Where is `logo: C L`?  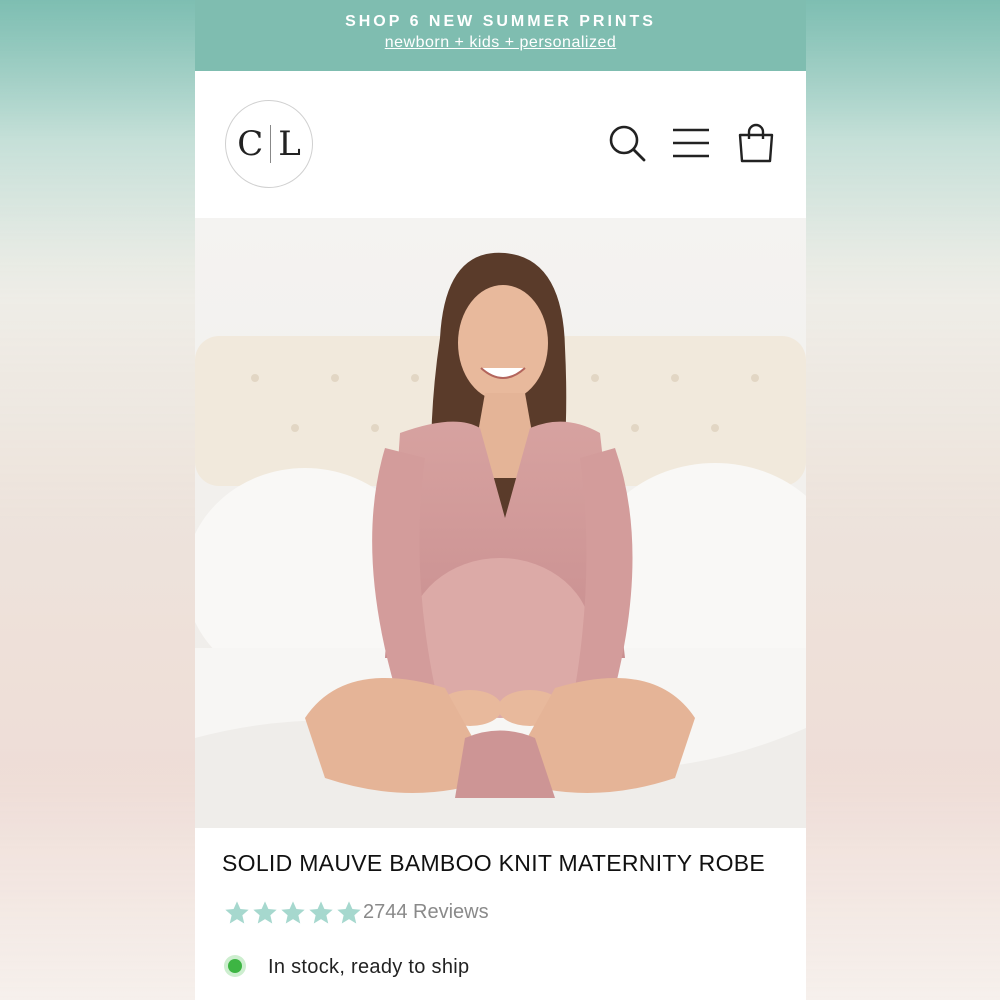
logo: C L is located at coordinates (269, 144).